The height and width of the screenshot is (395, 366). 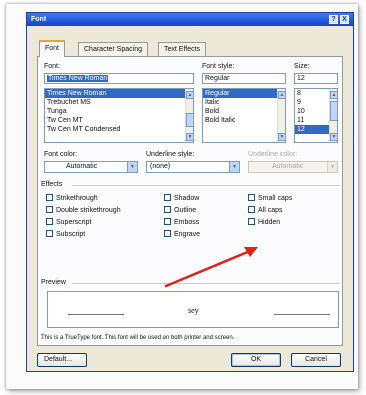 What do you see at coordinates (244, 111) in the screenshot?
I see `font-style-list-item: Bold` at bounding box center [244, 111].